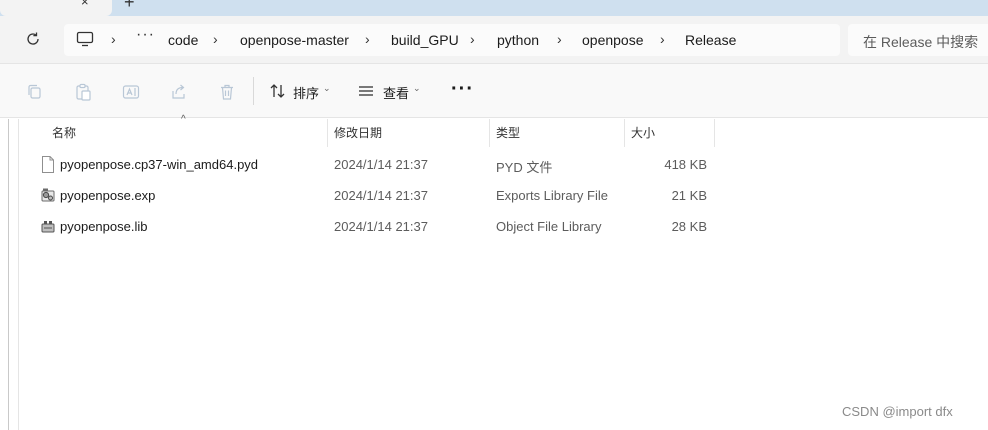 This screenshot has width=988, height=430. I want to click on navigation-pane-scrollbar, so click(8, 274).